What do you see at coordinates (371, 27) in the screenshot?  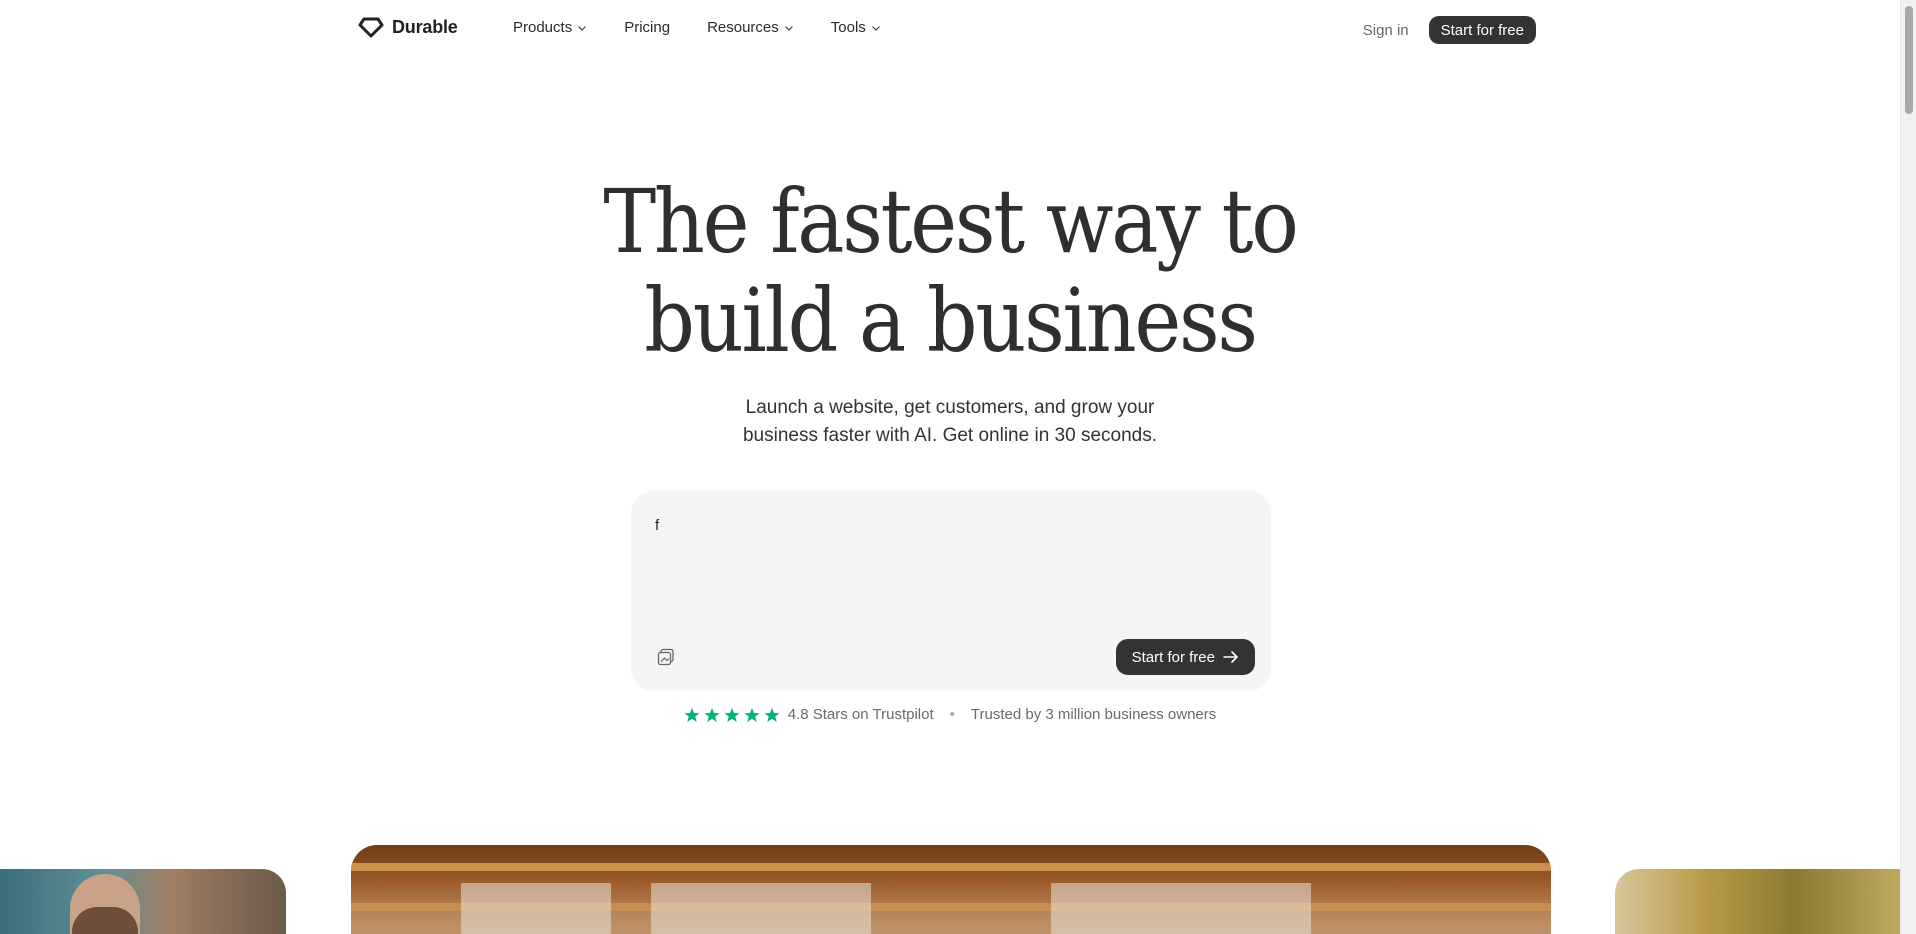 I see `diamond-logo-icon` at bounding box center [371, 27].